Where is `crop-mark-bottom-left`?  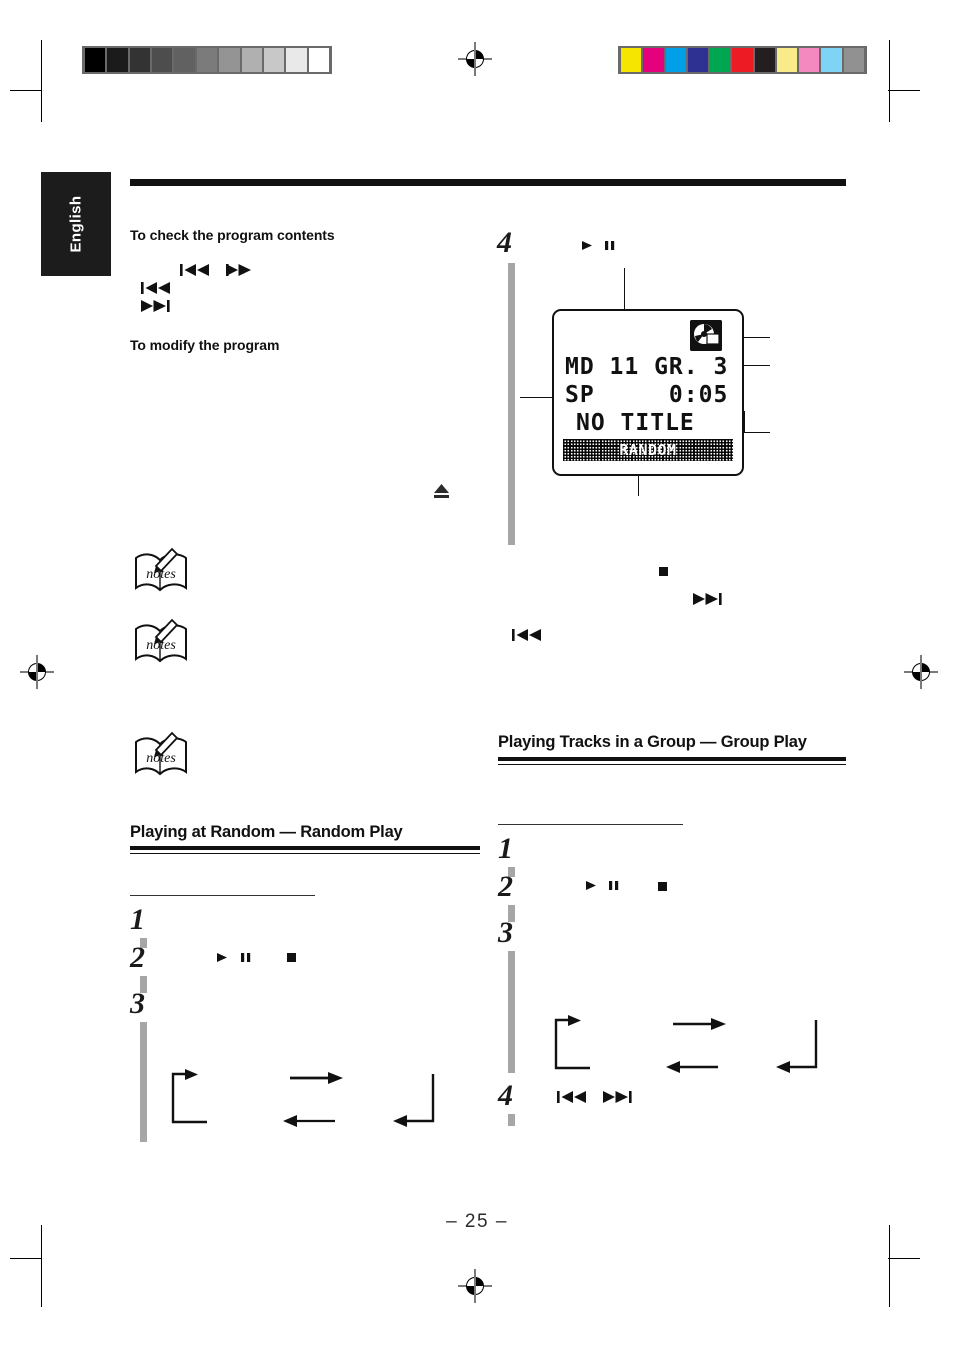 crop-mark-bottom-left is located at coordinates (41, 1266).